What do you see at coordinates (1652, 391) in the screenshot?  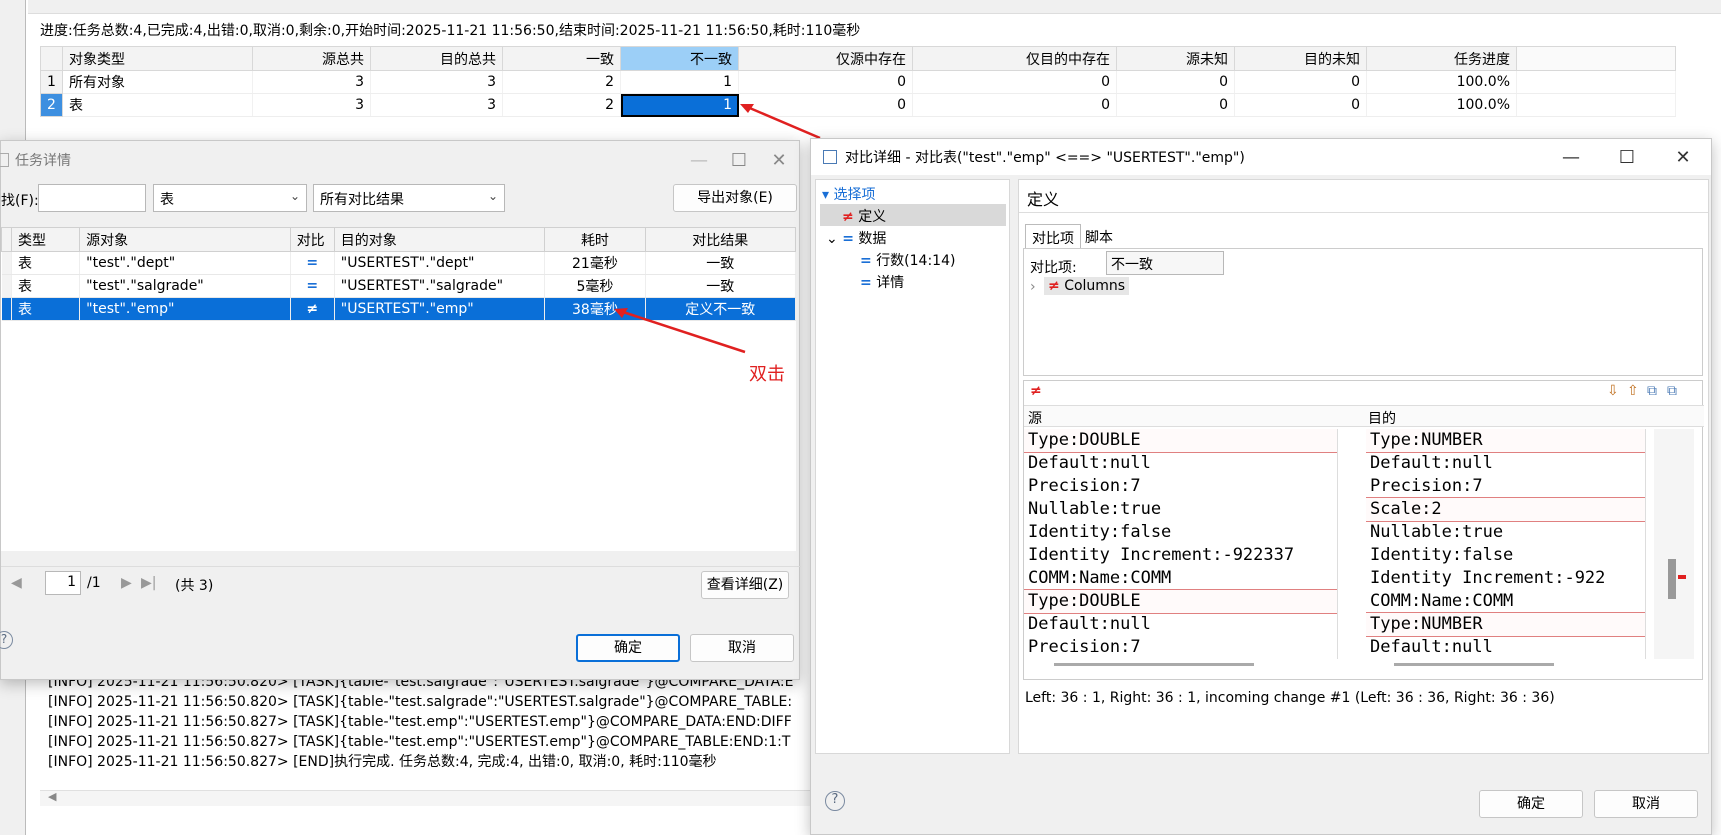 I see `copy-left-icon: ⧉` at bounding box center [1652, 391].